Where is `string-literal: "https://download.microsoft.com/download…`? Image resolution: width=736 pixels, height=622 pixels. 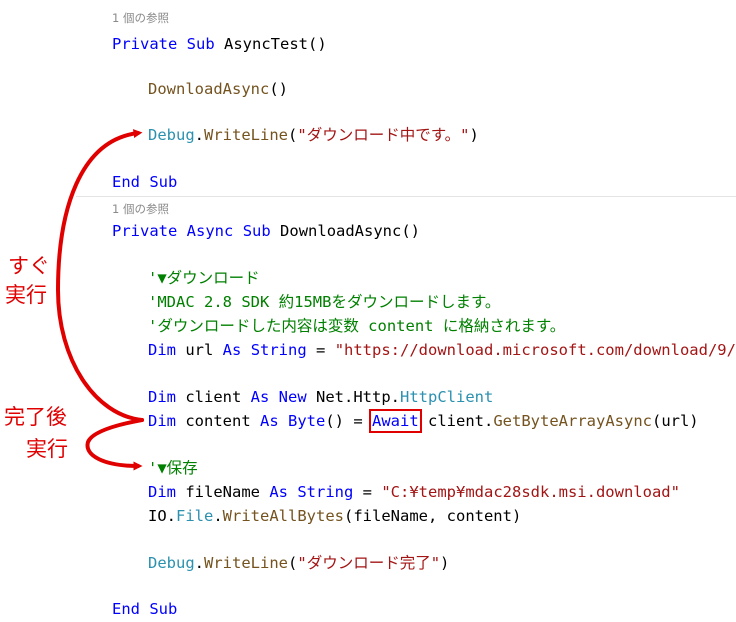
string-literal: "https://download.microsoft.com/download… is located at coordinates (535, 350).